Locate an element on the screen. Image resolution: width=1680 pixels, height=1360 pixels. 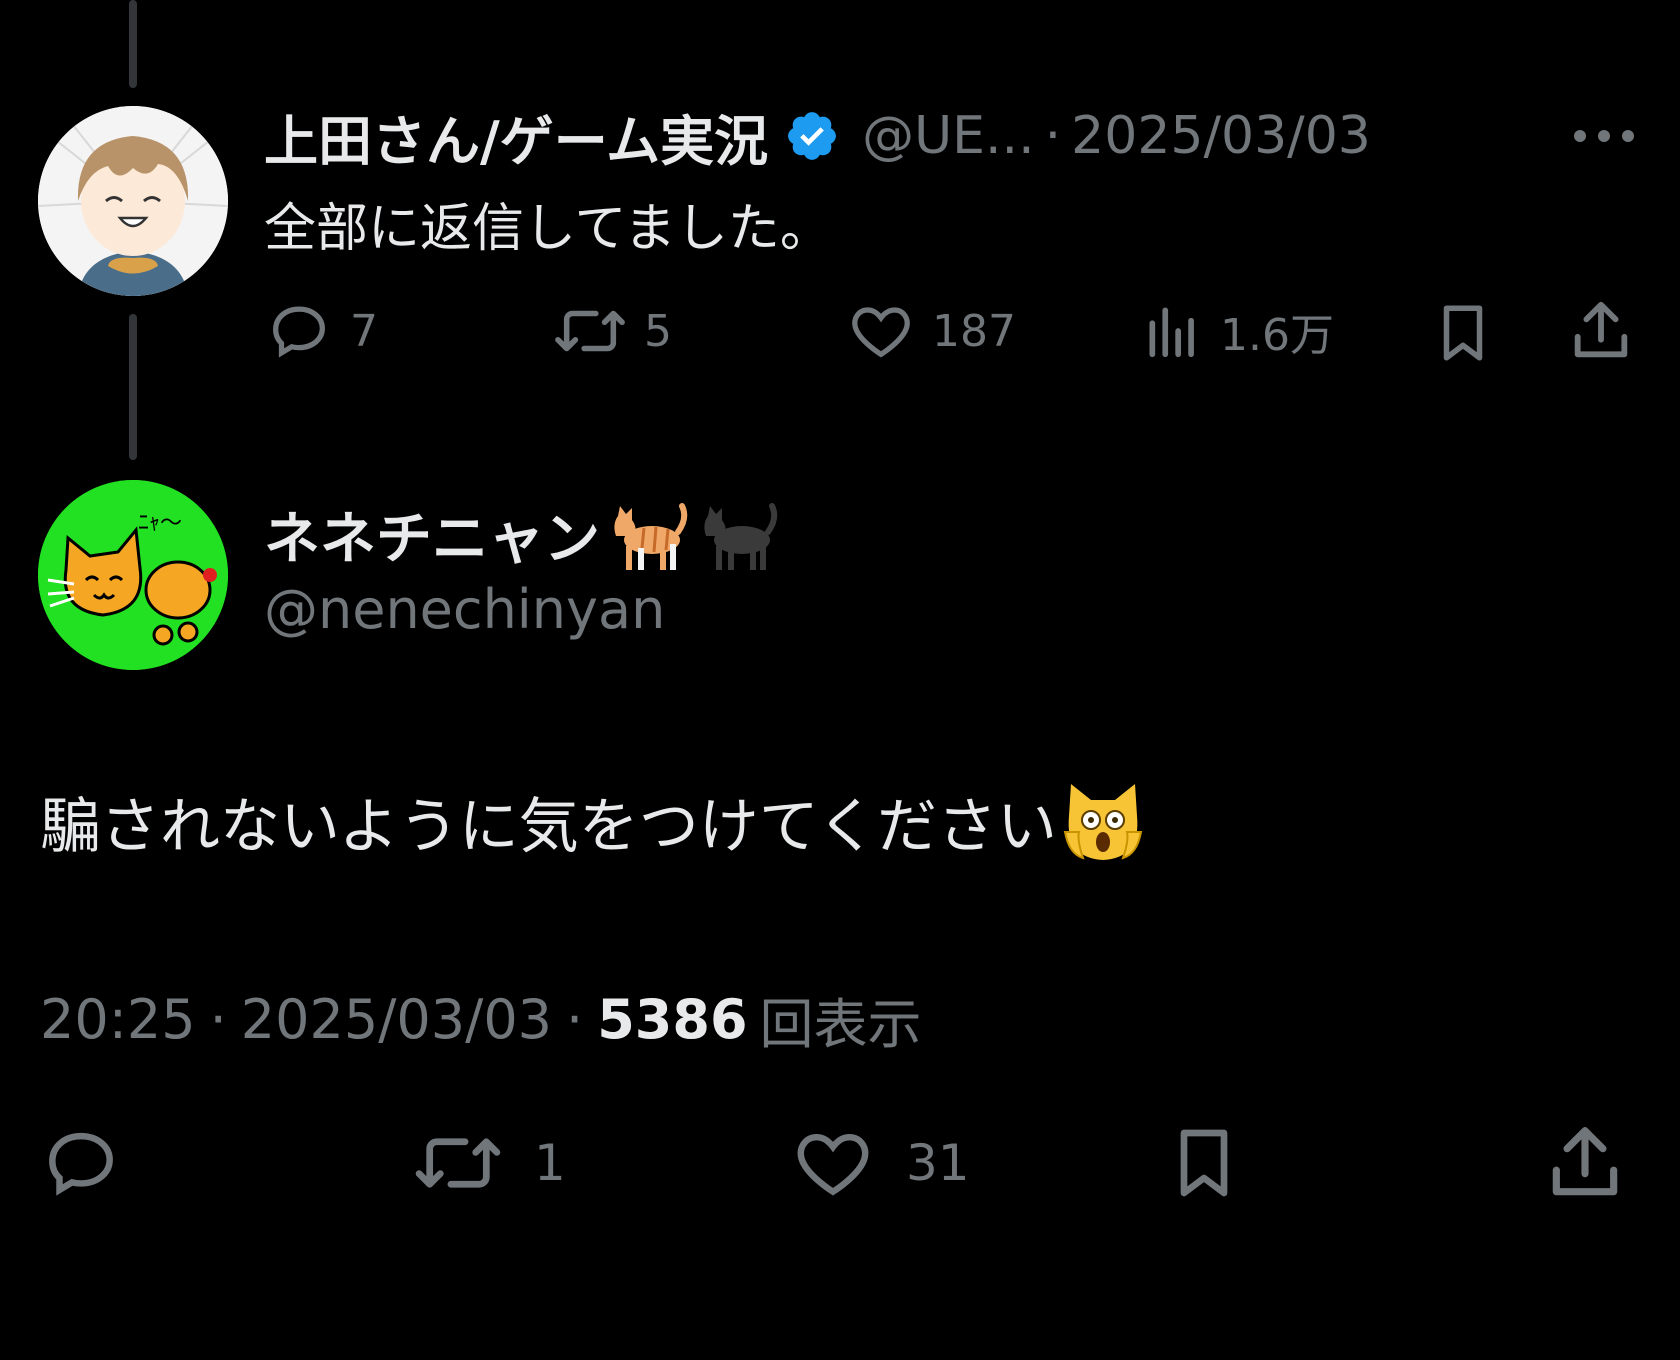
tweet-text-body: 騙されないように気をつけてください is located at coordinates (548, 827).